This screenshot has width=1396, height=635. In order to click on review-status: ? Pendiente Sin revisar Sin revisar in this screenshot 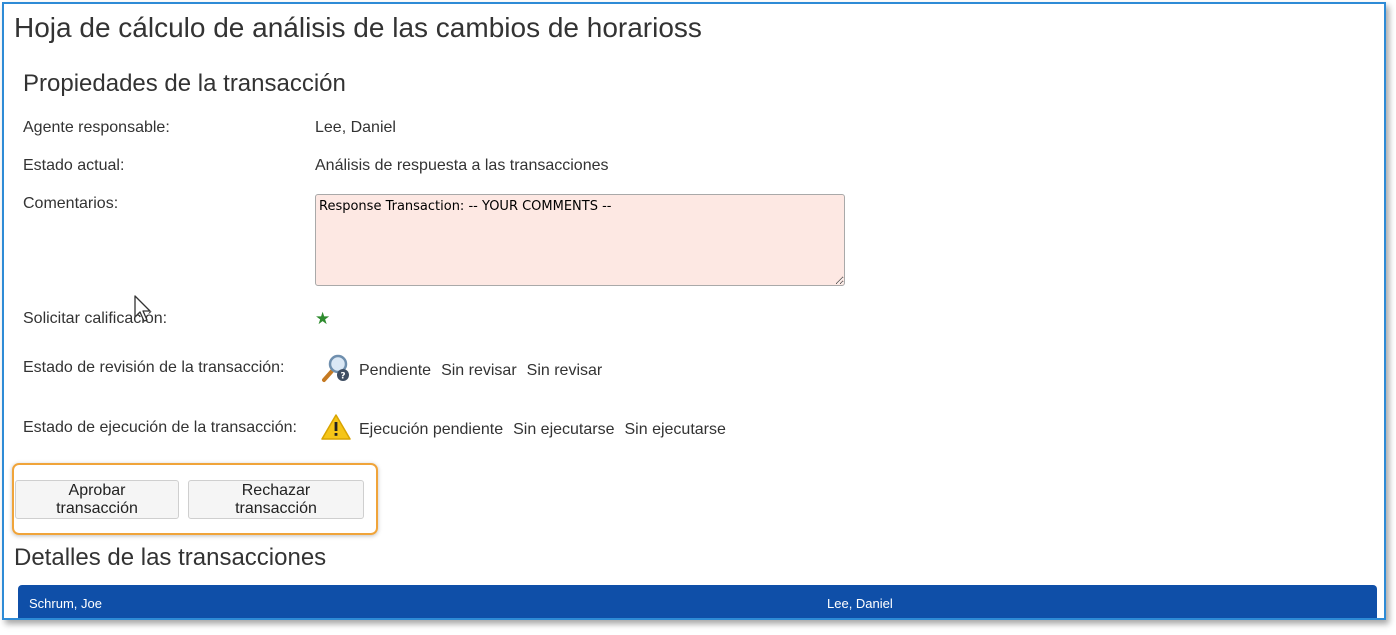, I will do `click(461, 370)`.